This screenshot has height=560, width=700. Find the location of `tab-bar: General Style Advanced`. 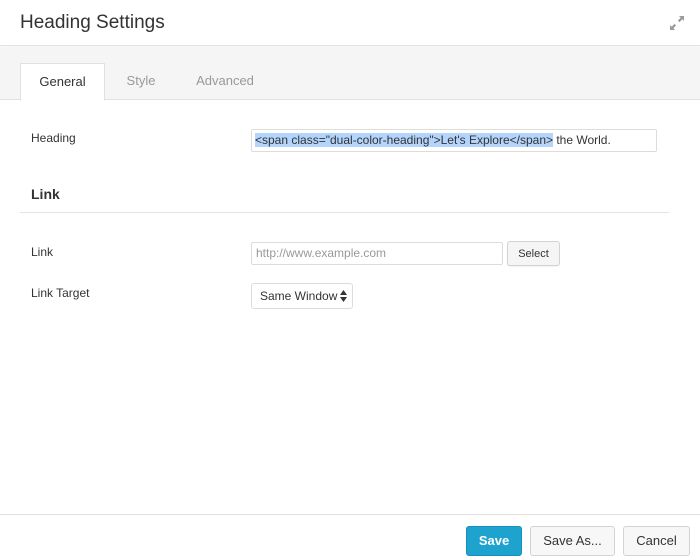

tab-bar: General Style Advanced is located at coordinates (350, 74).